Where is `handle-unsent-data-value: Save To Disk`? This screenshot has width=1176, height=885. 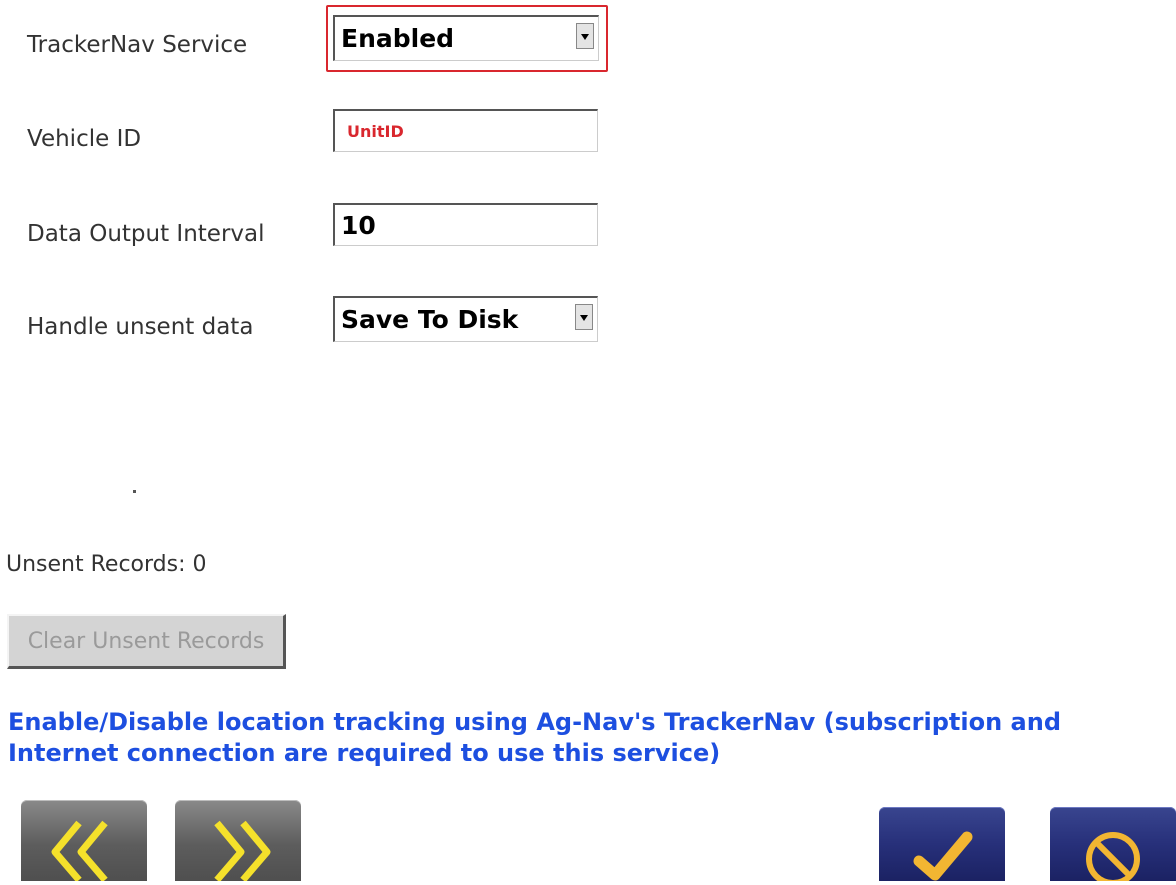 handle-unsent-data-value: Save To Disk is located at coordinates (430, 319).